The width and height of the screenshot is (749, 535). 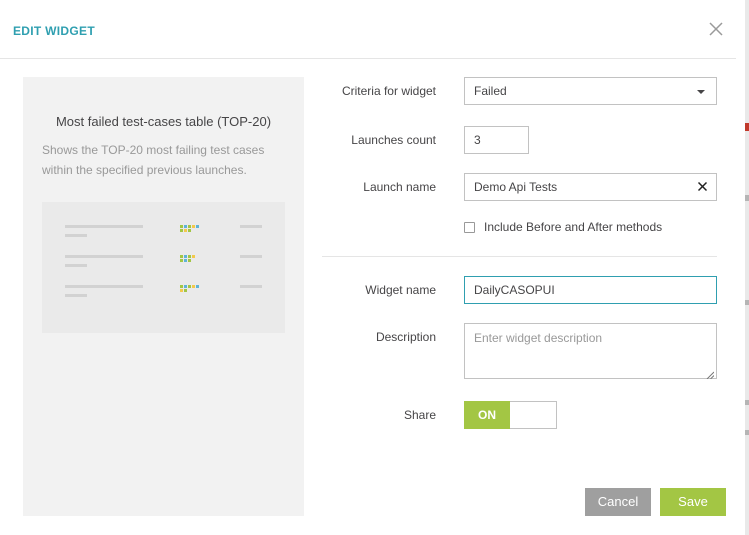 What do you see at coordinates (747, 267) in the screenshot?
I see `background-page-edge` at bounding box center [747, 267].